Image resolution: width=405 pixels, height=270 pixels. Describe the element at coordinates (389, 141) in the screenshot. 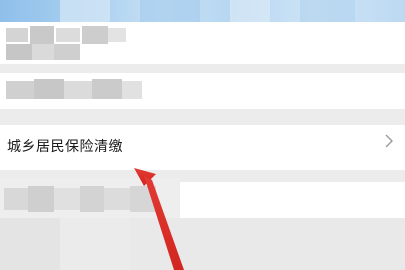

I see `chevron-right-icon` at that location.